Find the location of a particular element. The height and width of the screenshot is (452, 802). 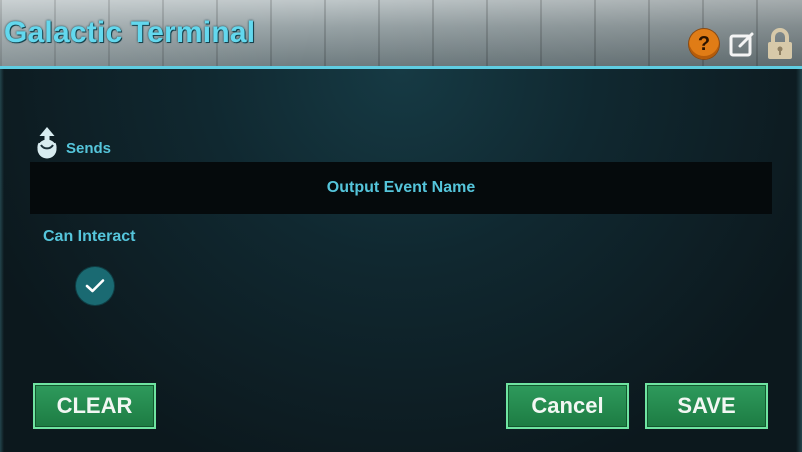

page-title: Galactic Terminal is located at coordinates (130, 32).